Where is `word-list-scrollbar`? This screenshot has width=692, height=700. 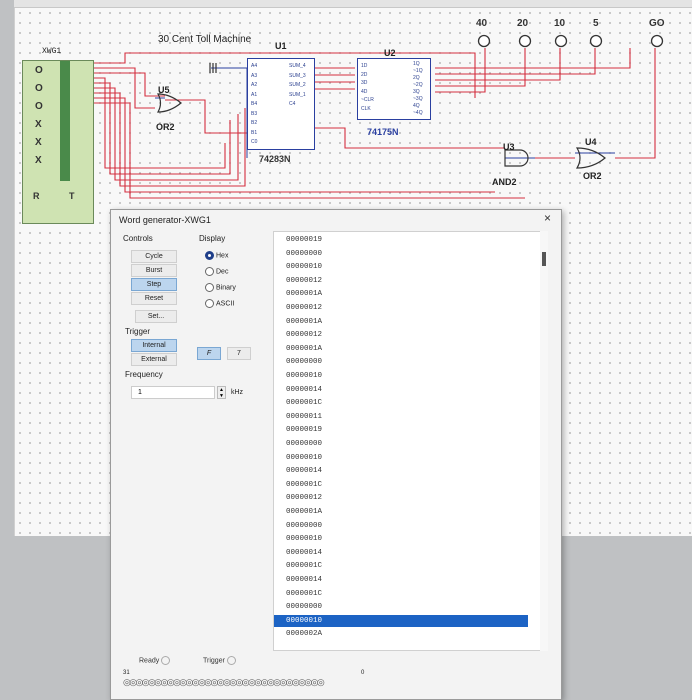 word-list-scrollbar is located at coordinates (544, 441).